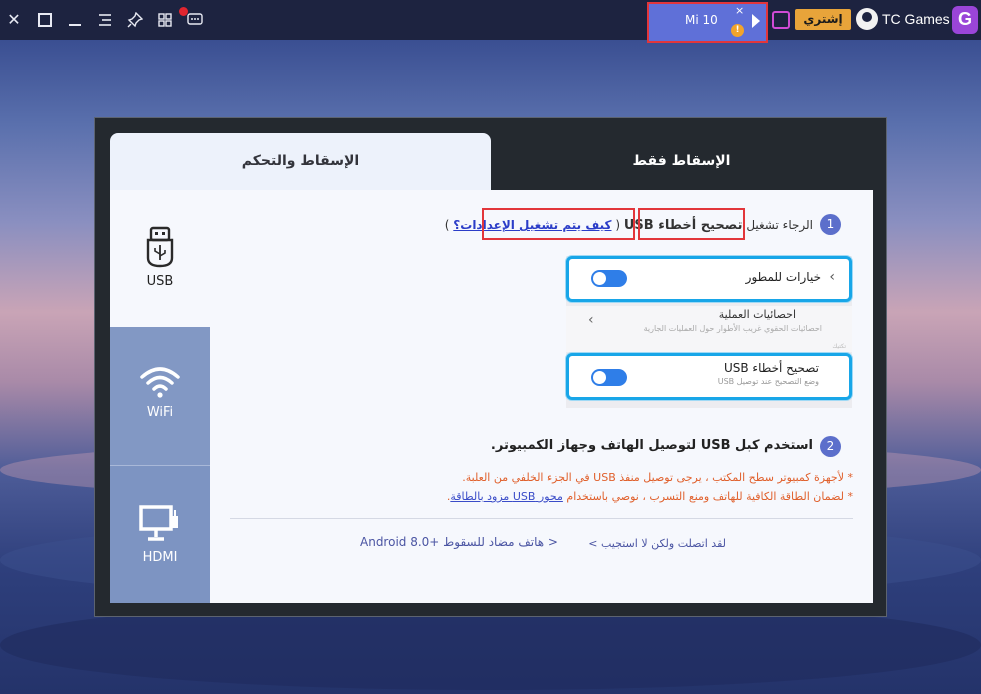 The height and width of the screenshot is (694, 981). What do you see at coordinates (768, 381) in the screenshot?
I see `usb-debugging-sub: وضع التصحيح عند توصيل USB` at bounding box center [768, 381].